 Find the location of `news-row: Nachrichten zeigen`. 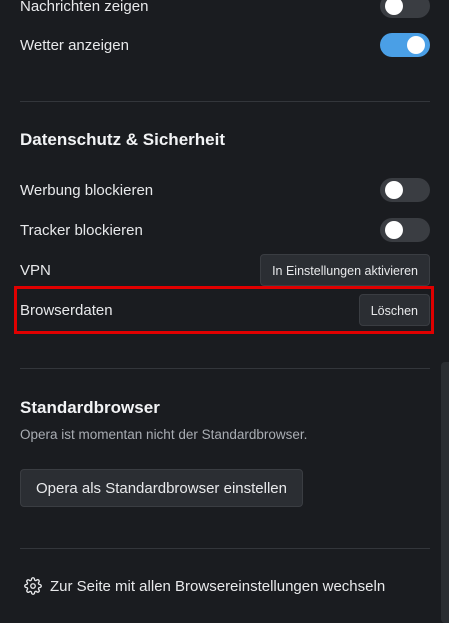

news-row: Nachrichten zeigen is located at coordinates (225, 9).